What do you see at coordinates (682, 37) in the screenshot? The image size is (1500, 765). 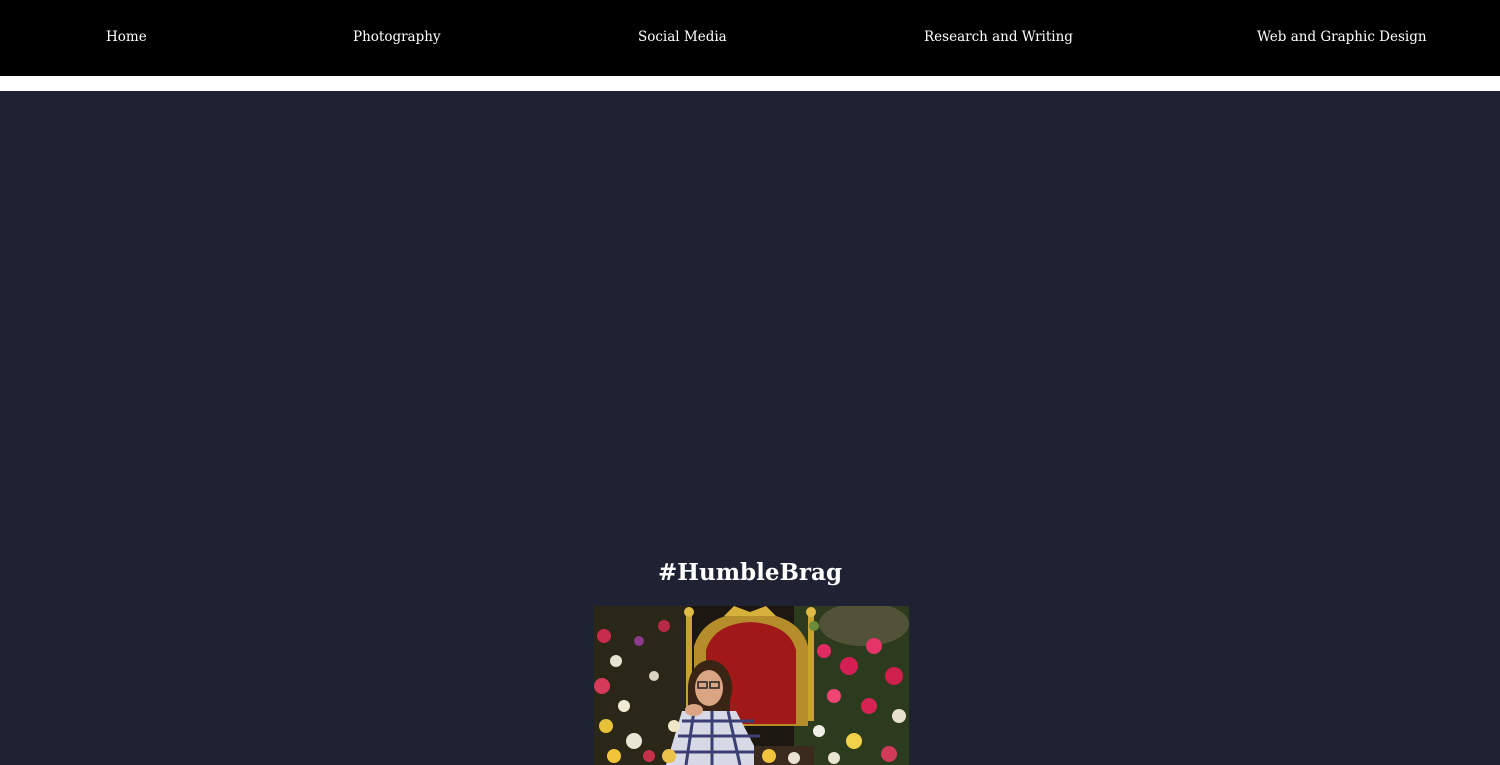 I see `nav-social-media: Social Media` at bounding box center [682, 37].